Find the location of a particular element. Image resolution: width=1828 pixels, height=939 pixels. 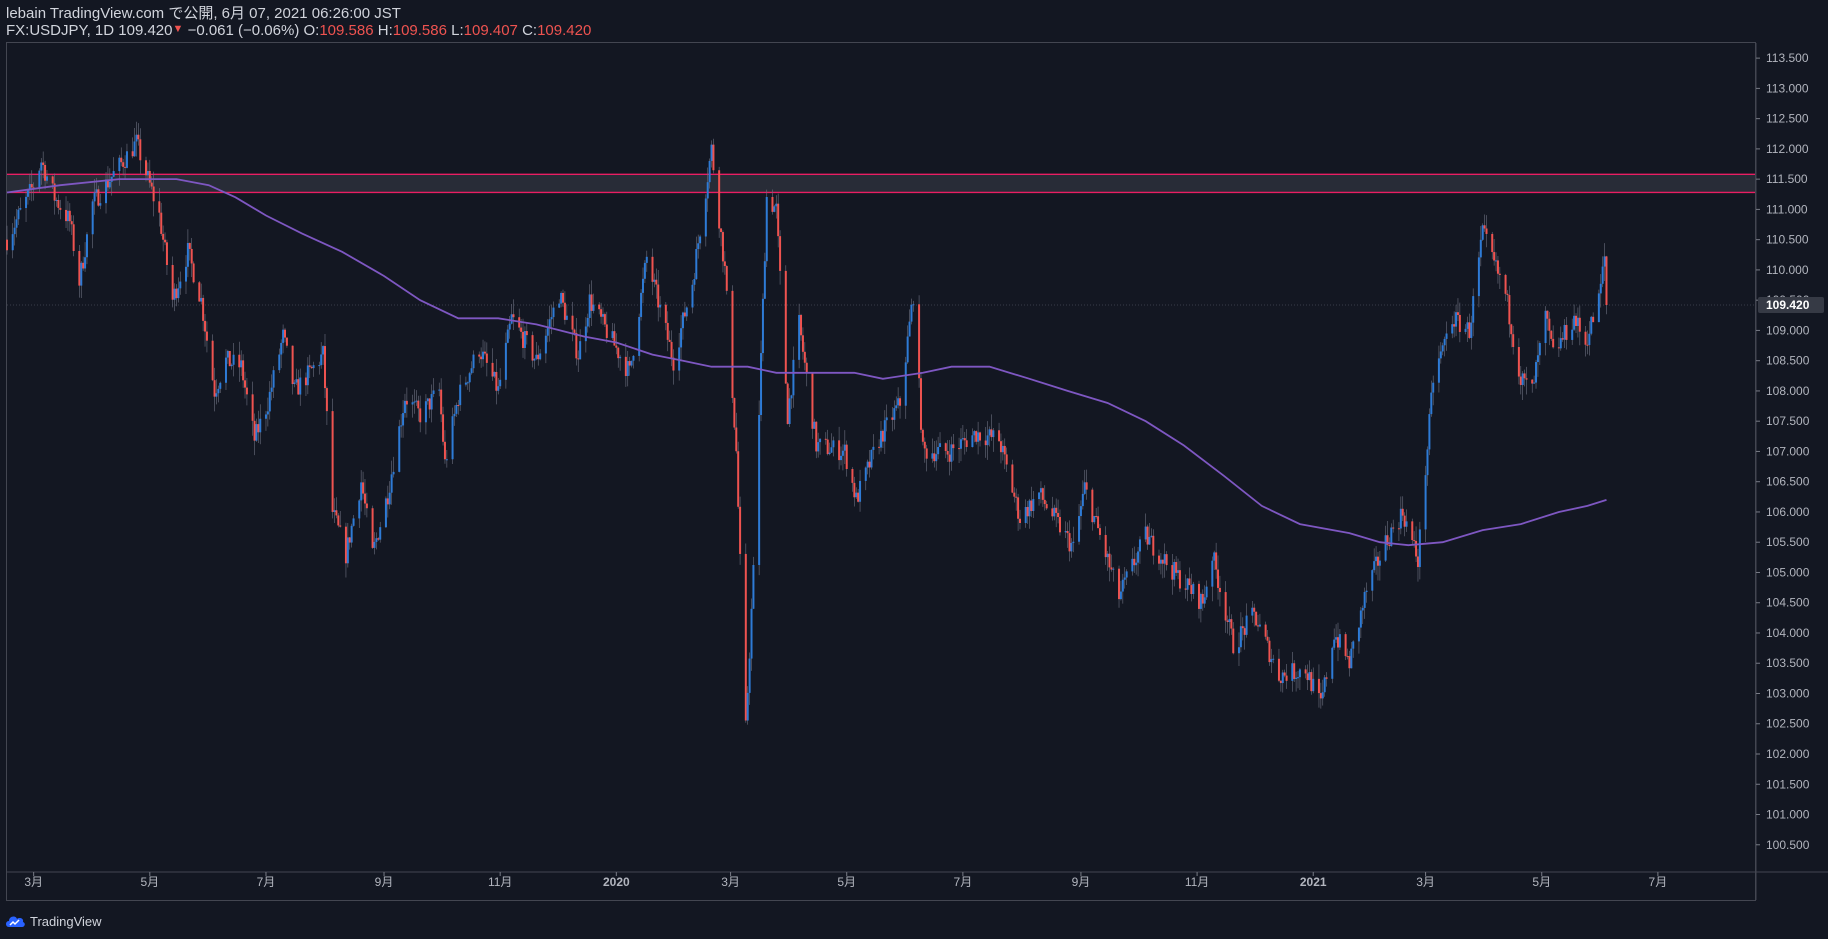

resistance-zone is located at coordinates (881, 183).